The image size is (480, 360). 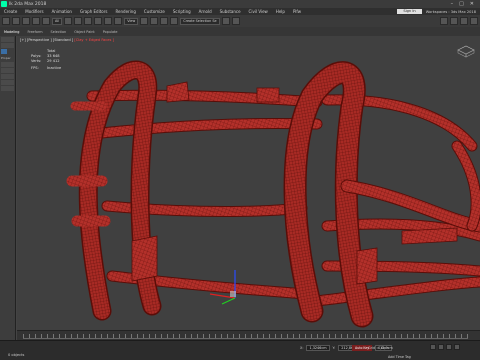 What do you see at coordinates (182, 11) in the screenshot?
I see `menu-item-scripting: Scripting` at bounding box center [182, 11].